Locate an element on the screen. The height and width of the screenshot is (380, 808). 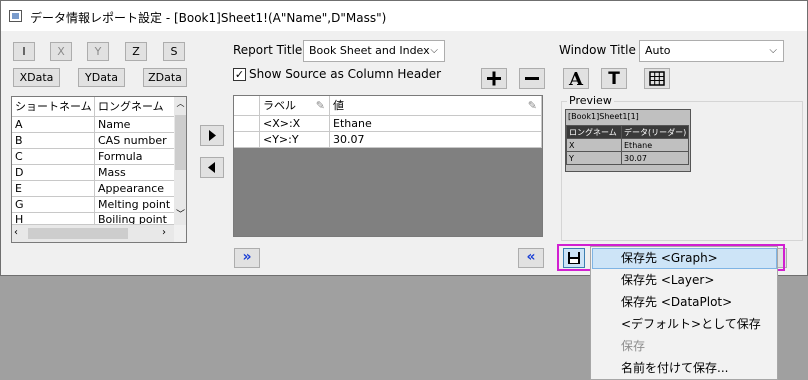
preview-header: ロングネーム is located at coordinates (594, 132).